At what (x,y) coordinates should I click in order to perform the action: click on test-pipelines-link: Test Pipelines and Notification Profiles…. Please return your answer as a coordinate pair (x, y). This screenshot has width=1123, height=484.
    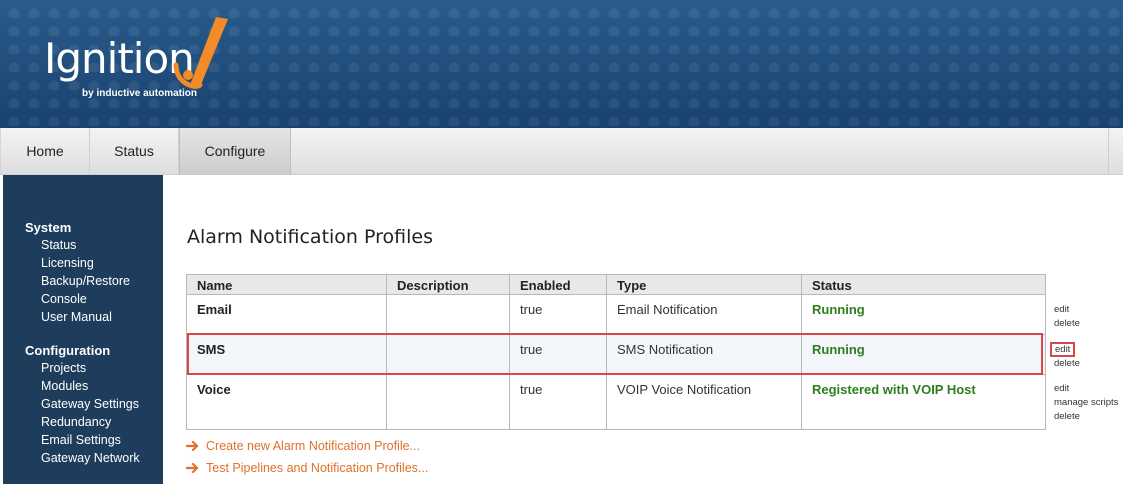
    Looking at the image, I should click on (307, 468).